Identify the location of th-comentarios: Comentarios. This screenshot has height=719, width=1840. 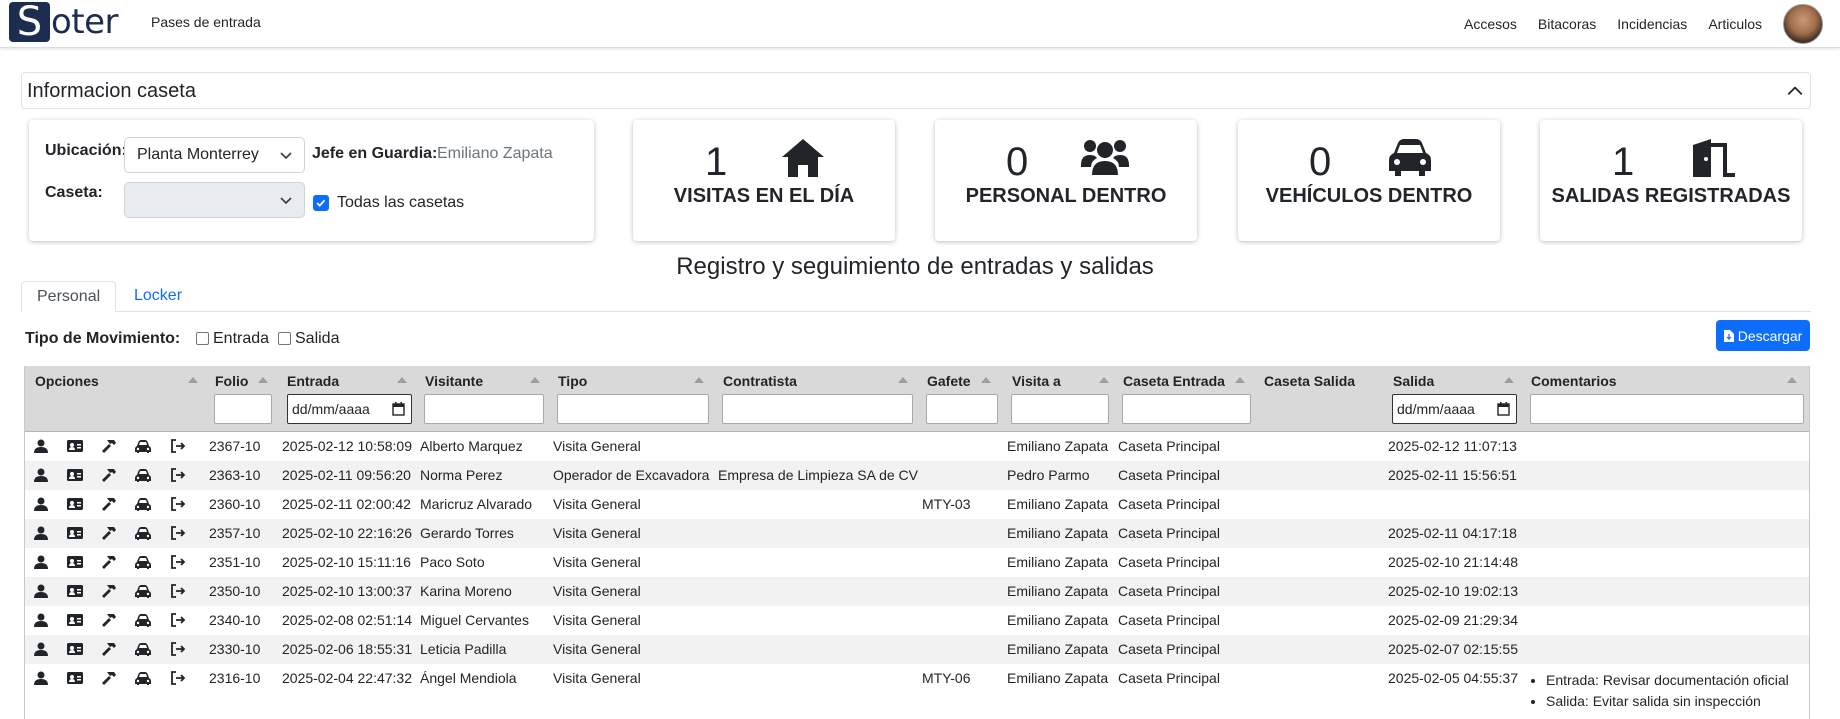
(1574, 381).